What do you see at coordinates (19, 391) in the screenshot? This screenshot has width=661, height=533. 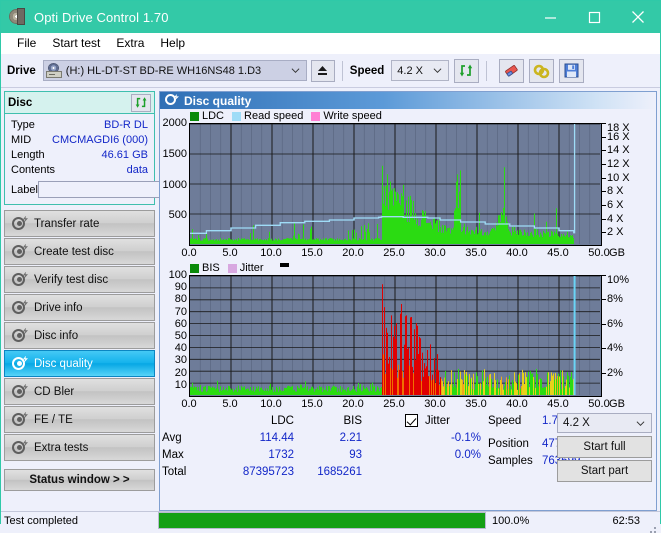 I see `cd-bler-icon` at bounding box center [19, 391].